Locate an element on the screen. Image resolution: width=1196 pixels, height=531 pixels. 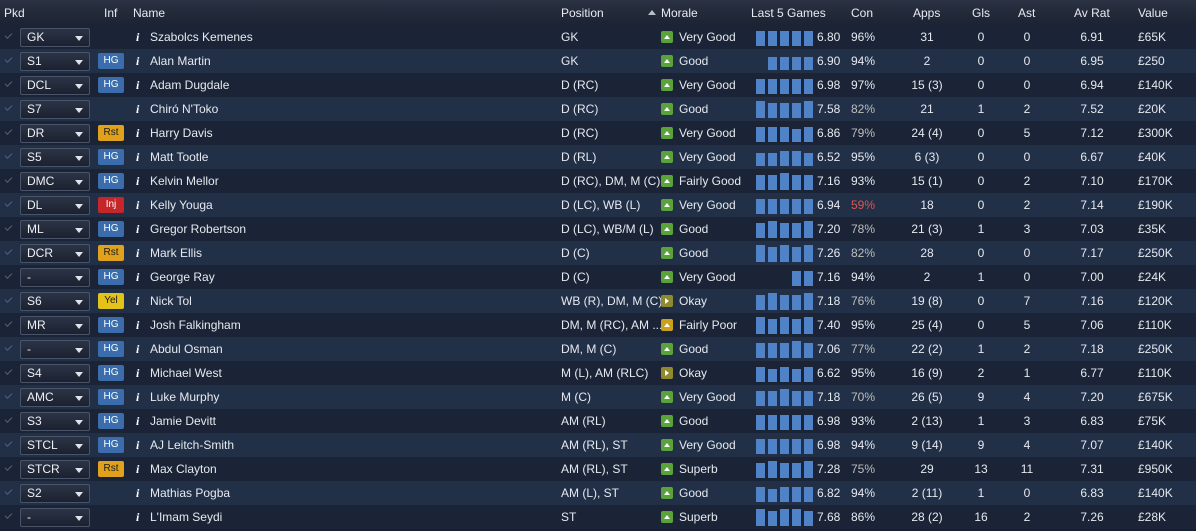
player-name: George Ray is located at coordinates (182, 277).